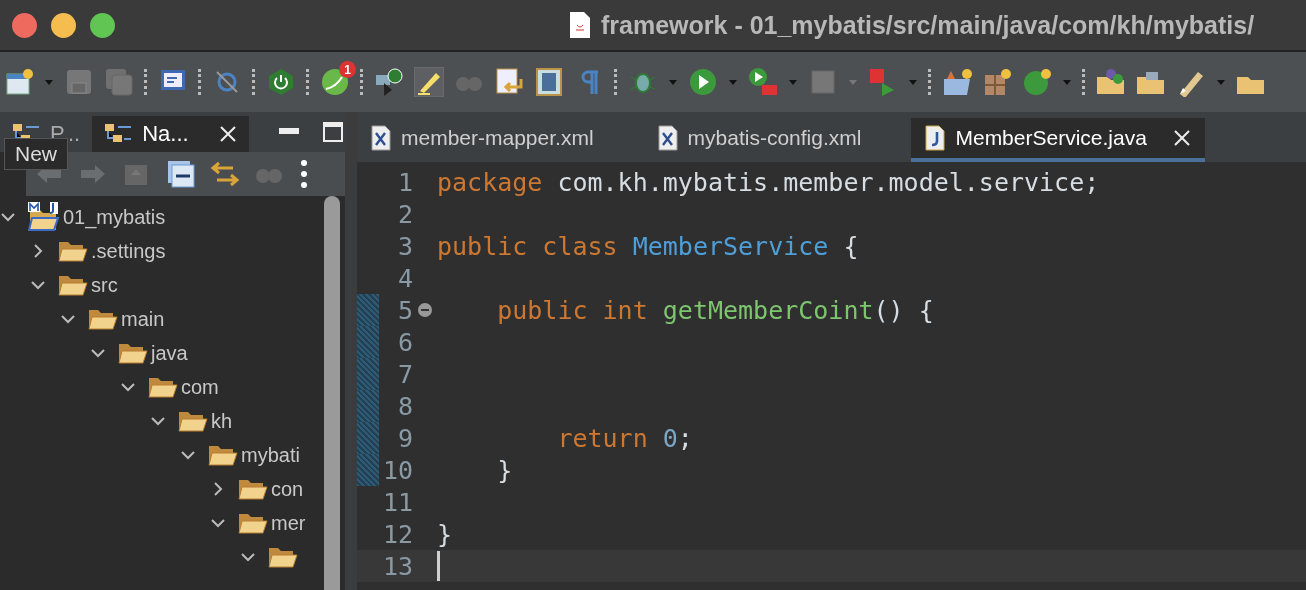 This screenshot has width=1306, height=590. I want to click on new-window-icon, so click(19, 82).